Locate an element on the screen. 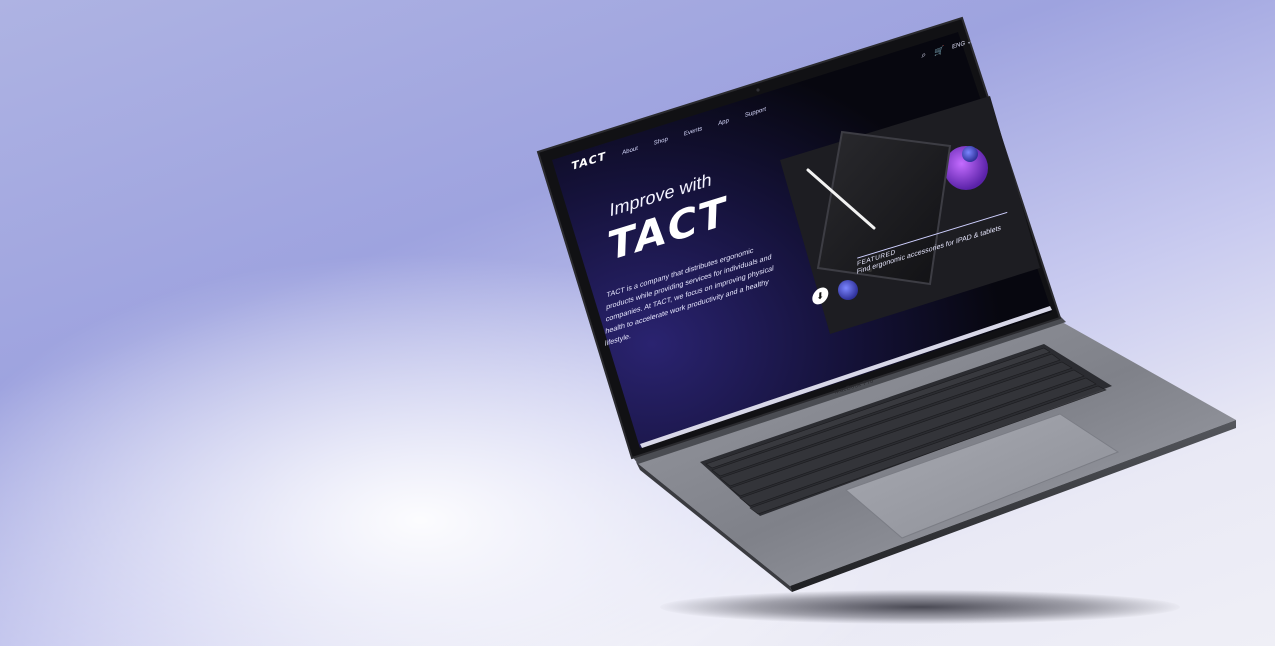 The width and height of the screenshot is (1275, 646). language-selector: ENG ⌄ is located at coordinates (962, 43).